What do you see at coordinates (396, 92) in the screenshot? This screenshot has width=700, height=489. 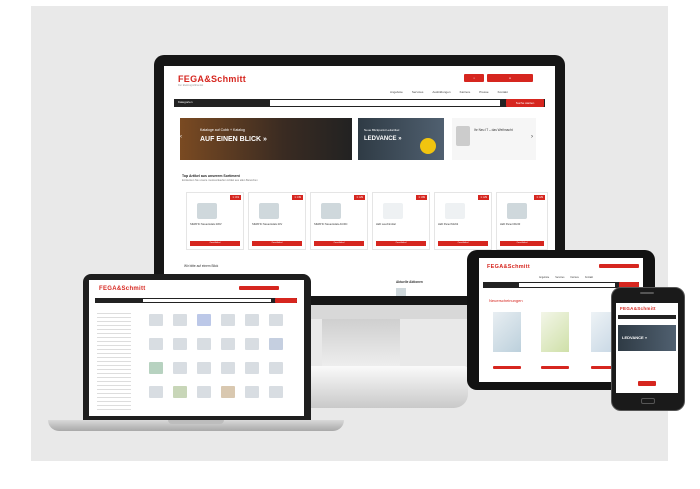 I see `nav-link-angebote: Angebote` at bounding box center [396, 92].